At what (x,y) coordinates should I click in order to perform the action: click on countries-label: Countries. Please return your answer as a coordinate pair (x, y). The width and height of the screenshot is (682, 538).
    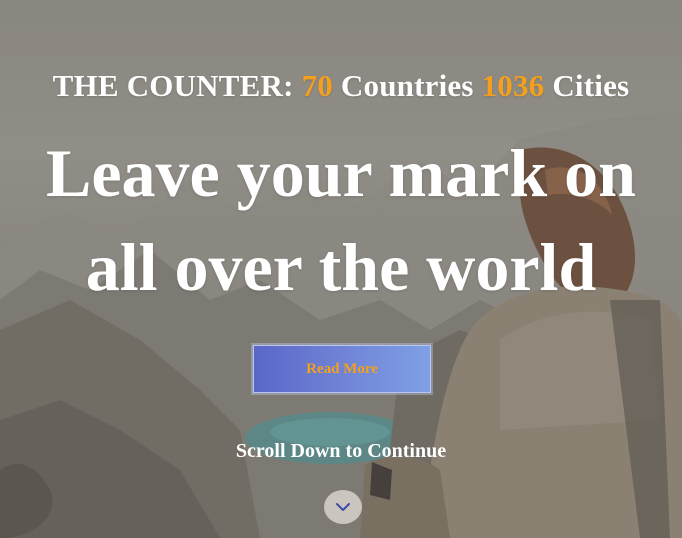
    Looking at the image, I should click on (407, 85).